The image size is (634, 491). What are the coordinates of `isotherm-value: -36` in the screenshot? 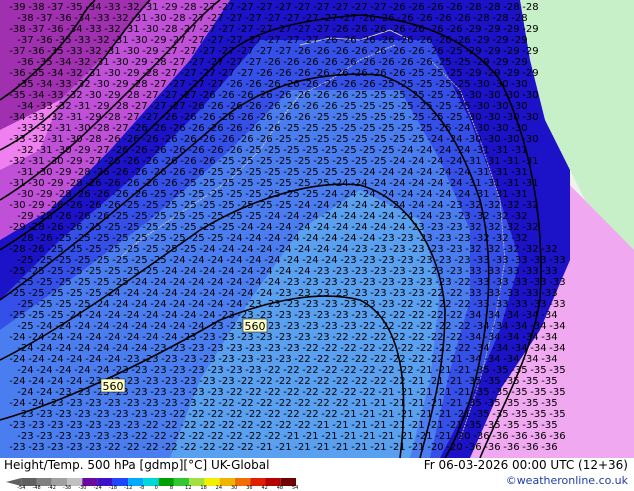 It's located at (530, 447).